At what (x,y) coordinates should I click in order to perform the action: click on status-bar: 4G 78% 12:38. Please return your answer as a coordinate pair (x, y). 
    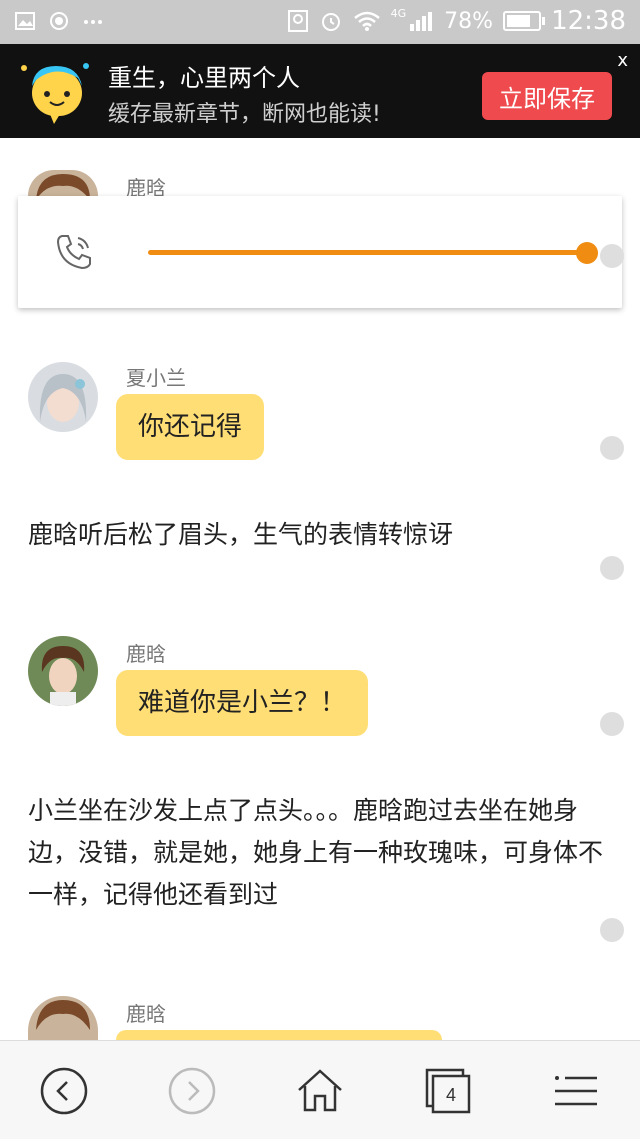
    Looking at the image, I should click on (320, 22).